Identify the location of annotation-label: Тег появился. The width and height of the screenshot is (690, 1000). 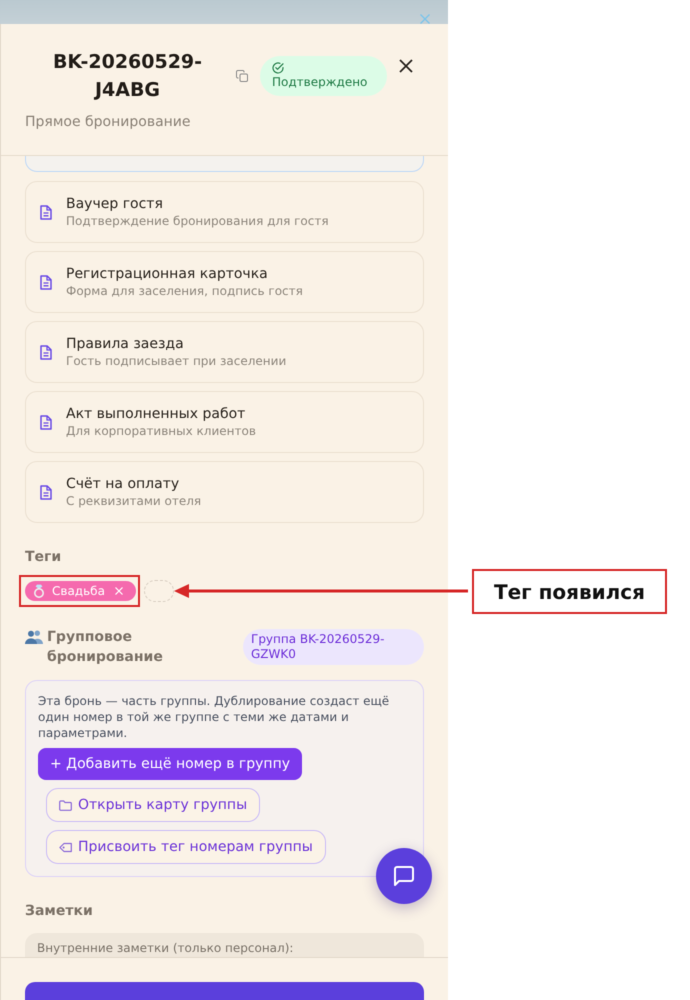
(569, 591).